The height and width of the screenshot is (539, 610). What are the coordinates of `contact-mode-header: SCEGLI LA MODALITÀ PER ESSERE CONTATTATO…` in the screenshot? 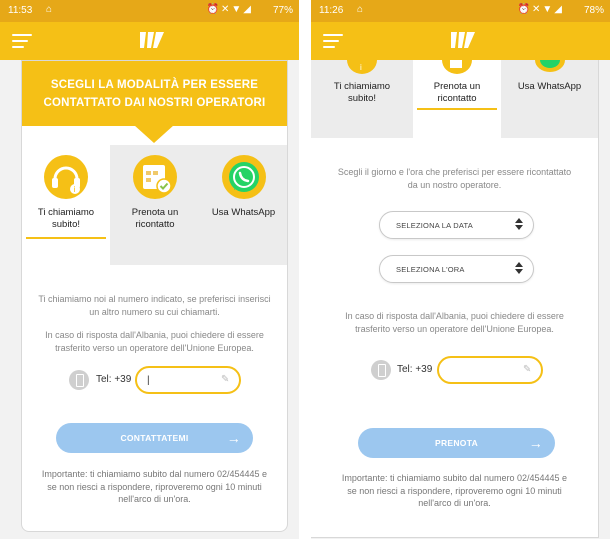 It's located at (154, 93).